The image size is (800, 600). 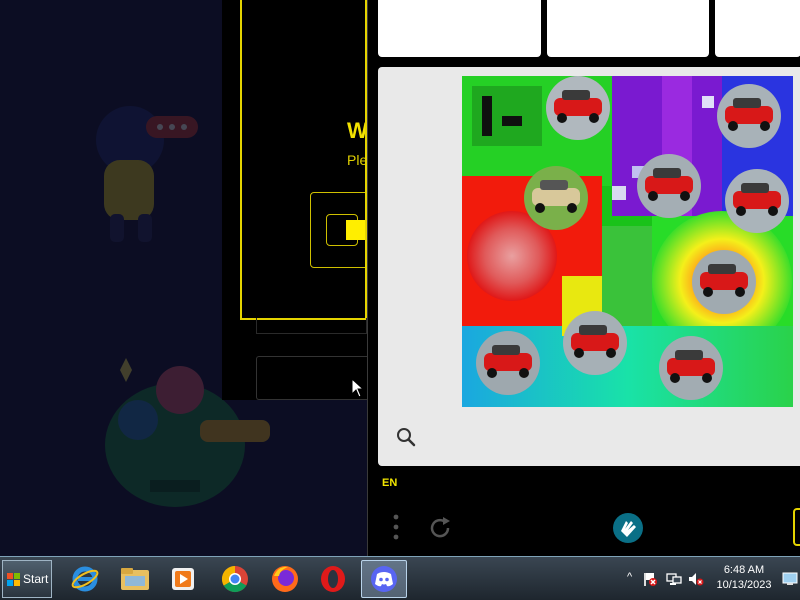 I want to click on file-explorer-icon, so click(x=135, y=579).